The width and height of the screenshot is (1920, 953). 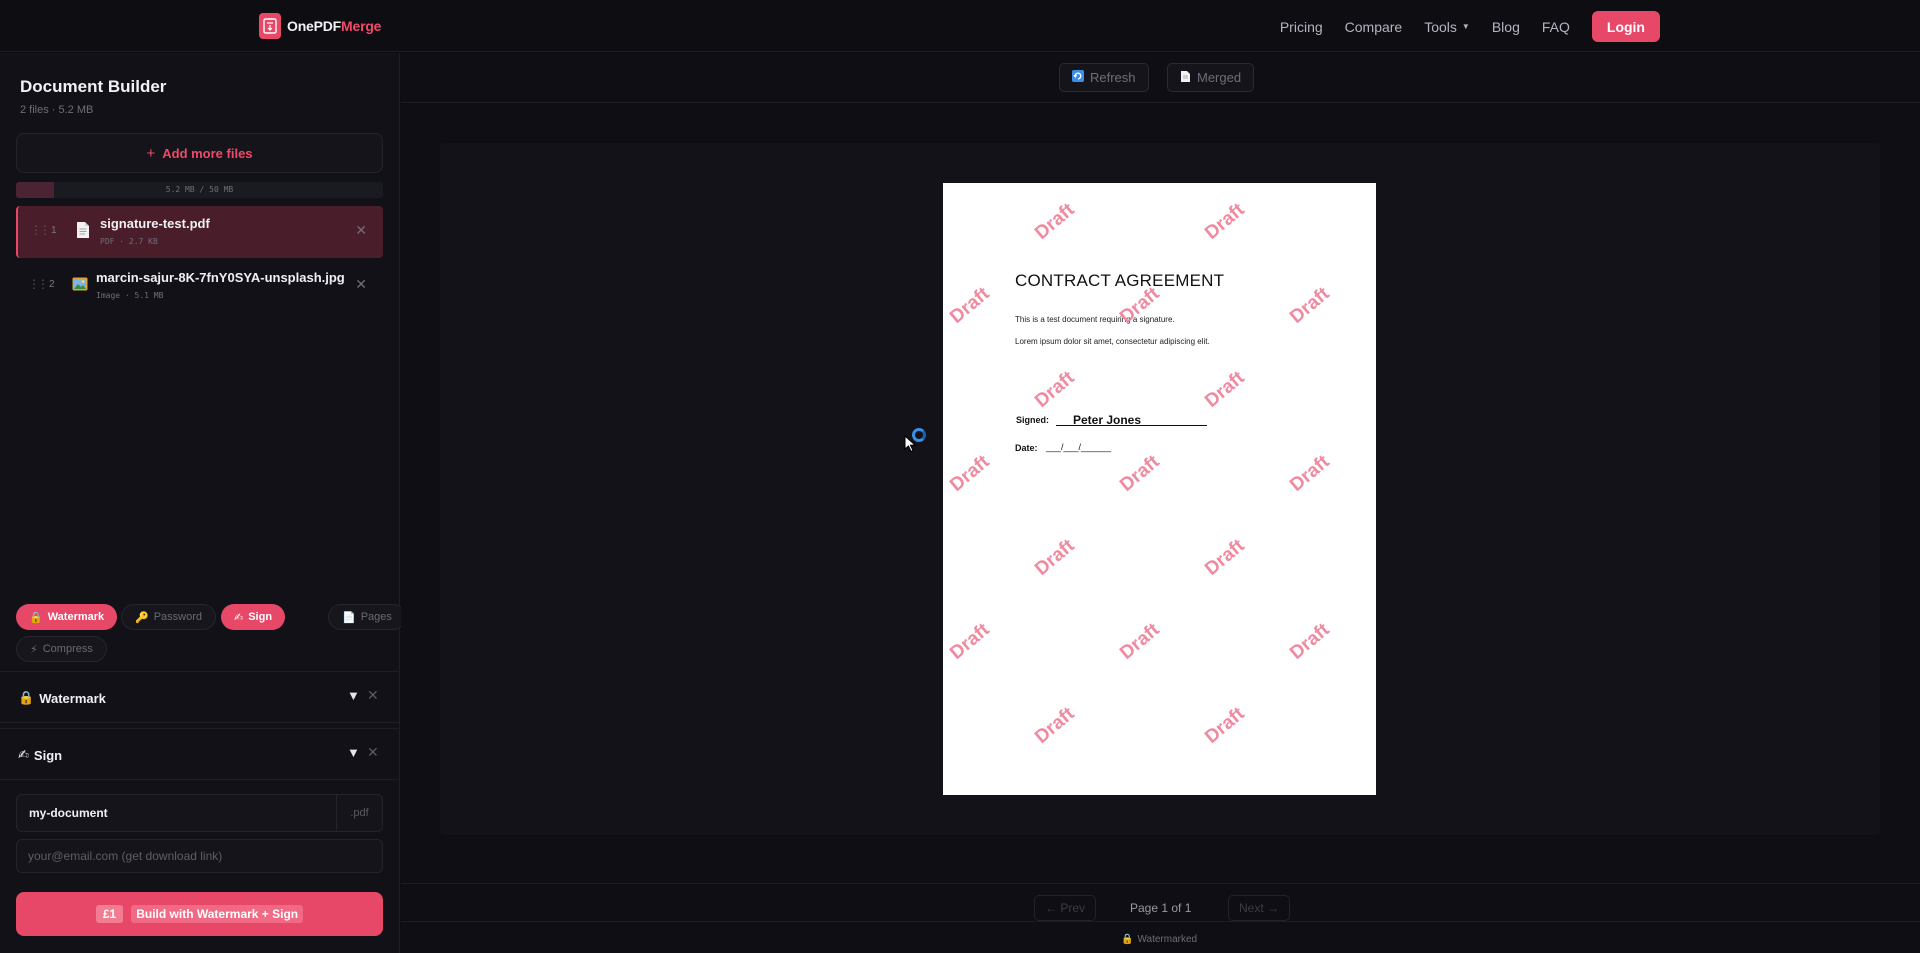 What do you see at coordinates (54, 230) in the screenshot?
I see `file-index: 1` at bounding box center [54, 230].